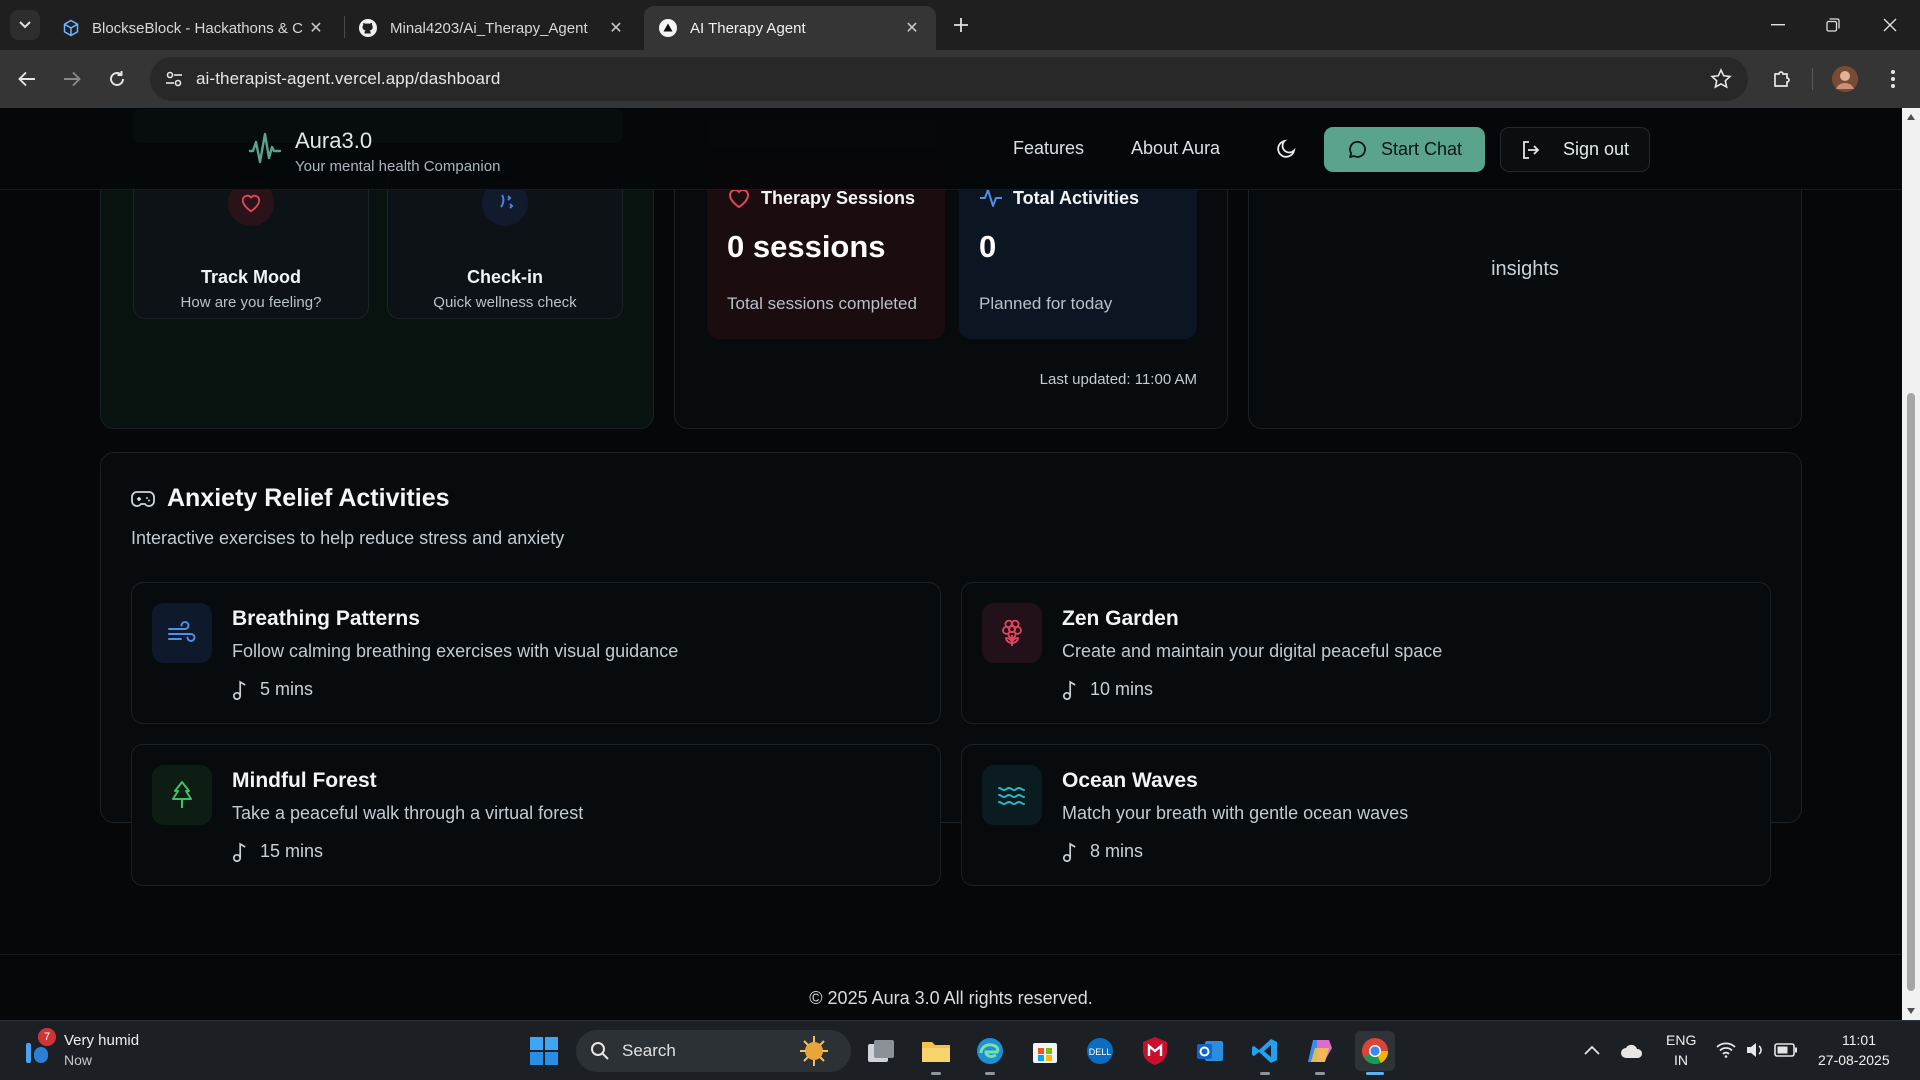 The width and height of the screenshot is (1920, 1080). I want to click on close-window-button, so click(1890, 25).